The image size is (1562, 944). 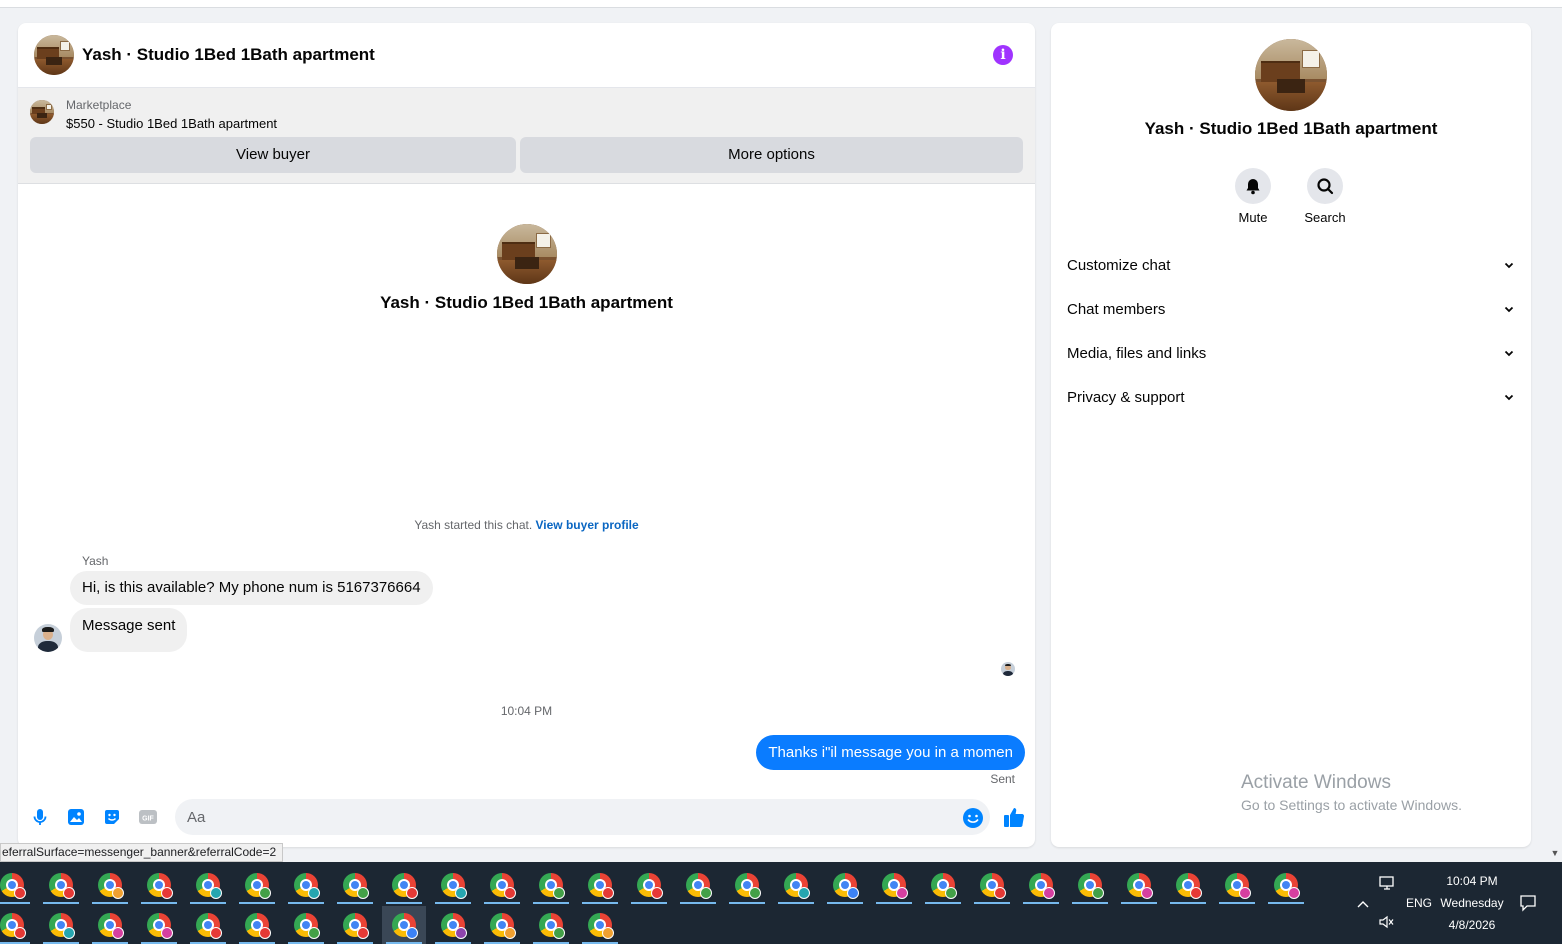 What do you see at coordinates (48, 638) in the screenshot?
I see `sender-avatar` at bounding box center [48, 638].